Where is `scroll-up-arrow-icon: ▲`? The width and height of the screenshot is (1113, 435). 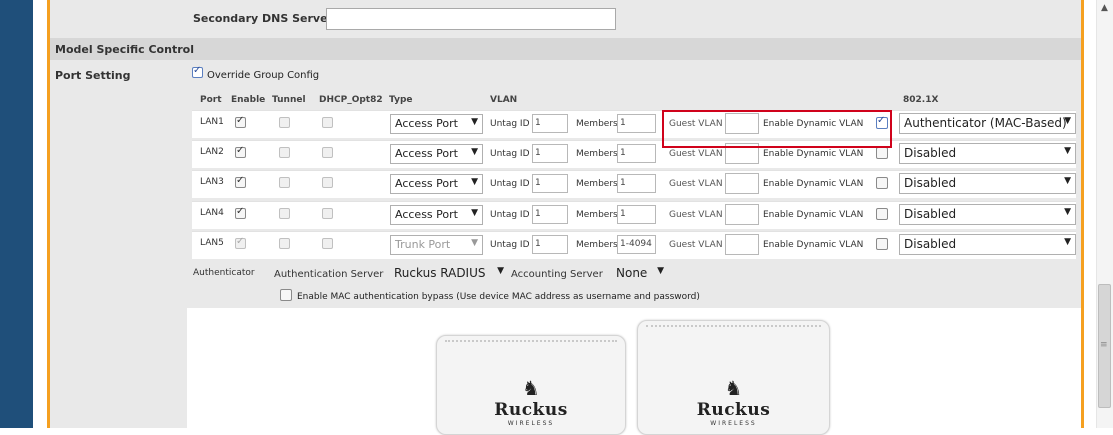
scroll-up-arrow-icon: ▲ is located at coordinates (1104, 8).